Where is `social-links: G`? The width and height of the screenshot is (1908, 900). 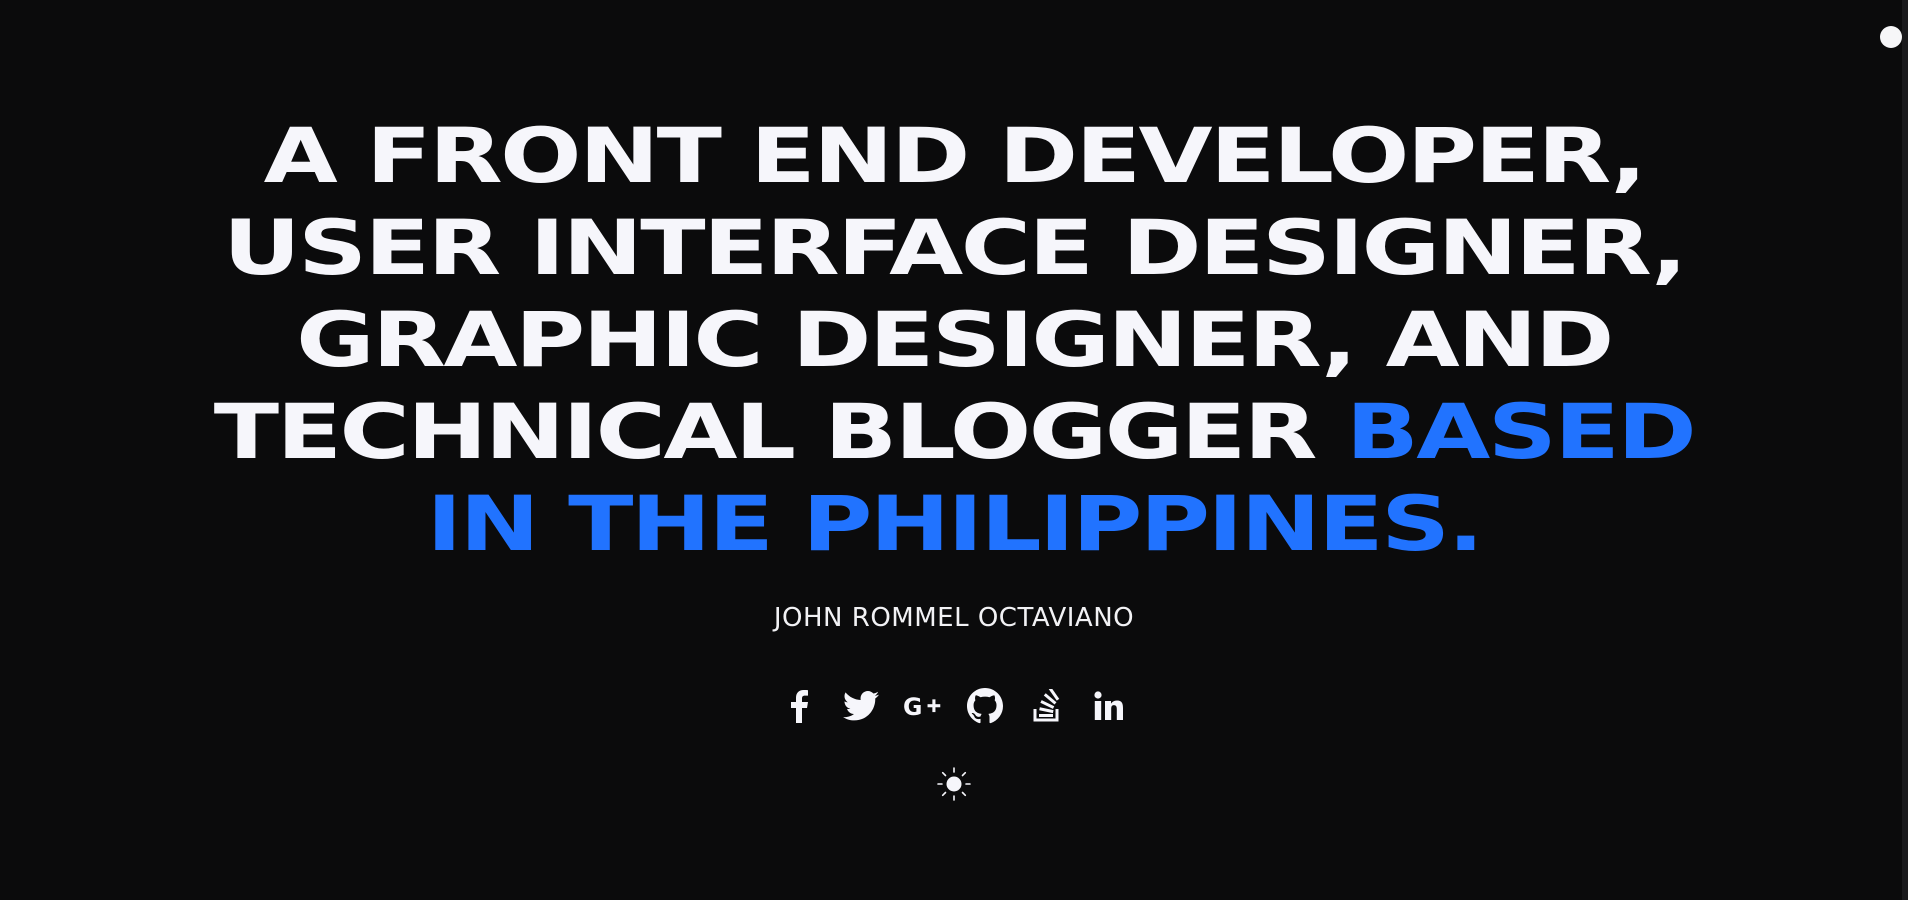
social-links: G is located at coordinates (954, 706).